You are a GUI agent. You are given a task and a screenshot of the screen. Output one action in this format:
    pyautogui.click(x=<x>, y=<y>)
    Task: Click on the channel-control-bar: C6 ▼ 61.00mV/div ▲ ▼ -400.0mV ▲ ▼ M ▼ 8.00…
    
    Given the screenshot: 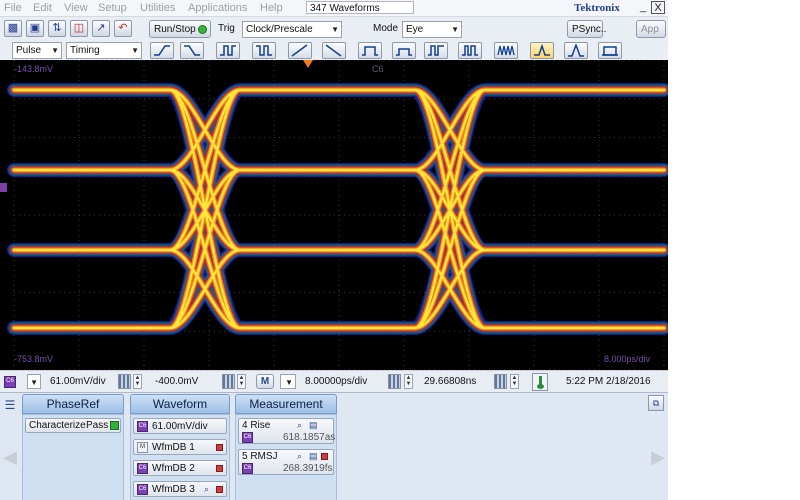 What is the action you would take?
    pyautogui.click(x=334, y=381)
    